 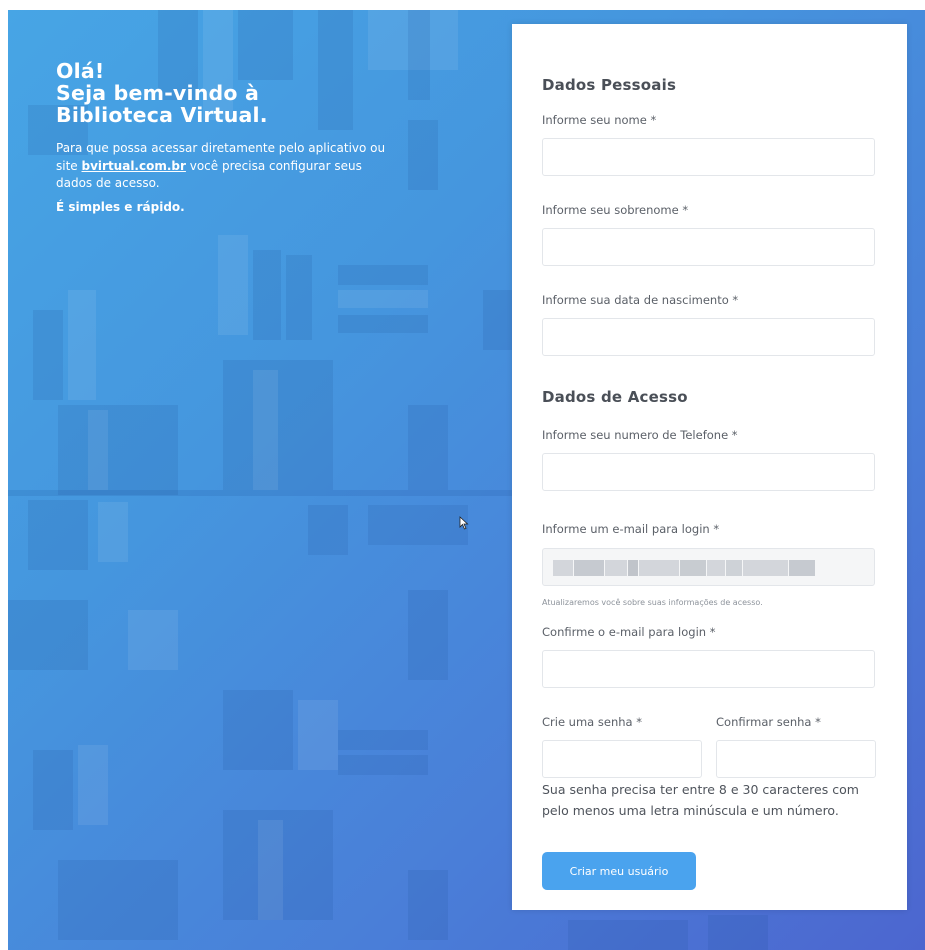 I want to click on surname-input, so click(x=708, y=247).